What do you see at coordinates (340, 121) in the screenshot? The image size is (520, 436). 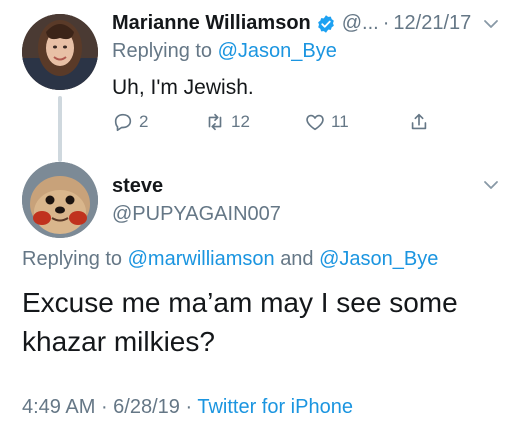 I see `like-count: 11` at bounding box center [340, 121].